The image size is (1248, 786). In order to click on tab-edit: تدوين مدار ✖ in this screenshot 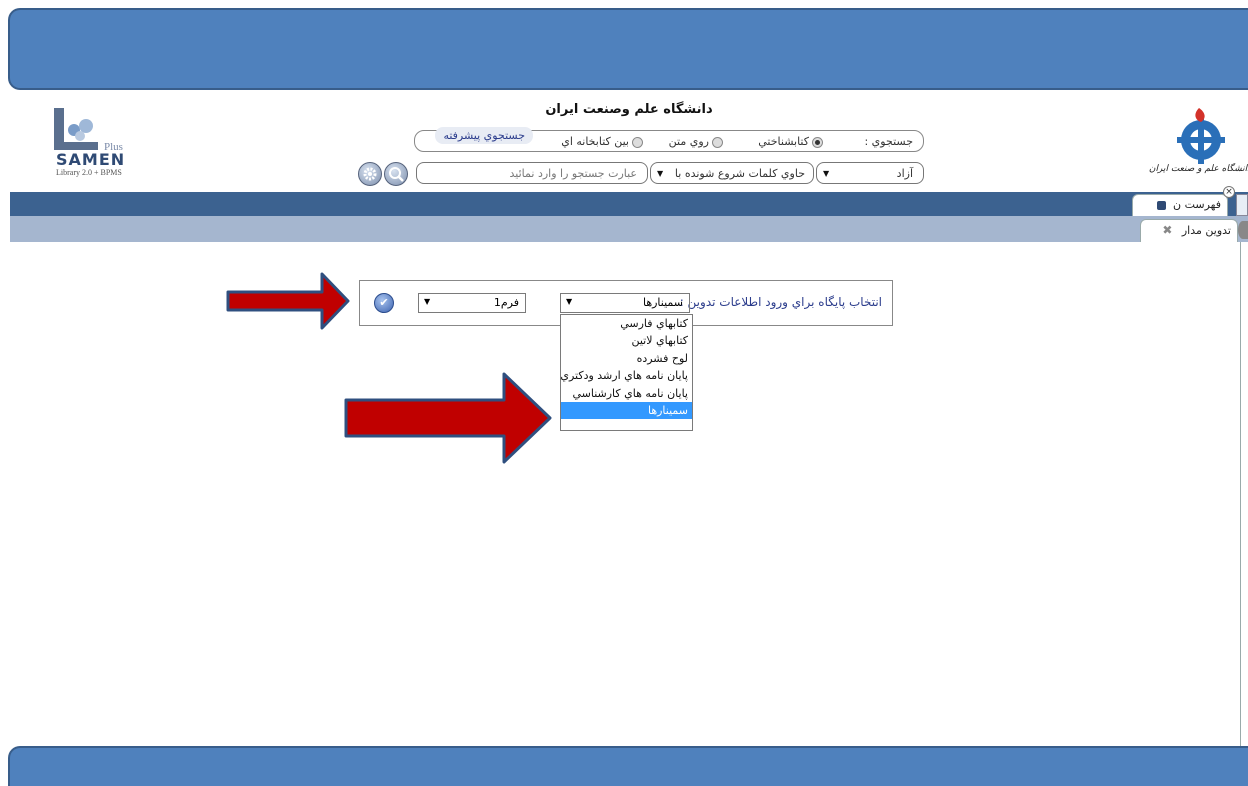, I will do `click(1189, 230)`.